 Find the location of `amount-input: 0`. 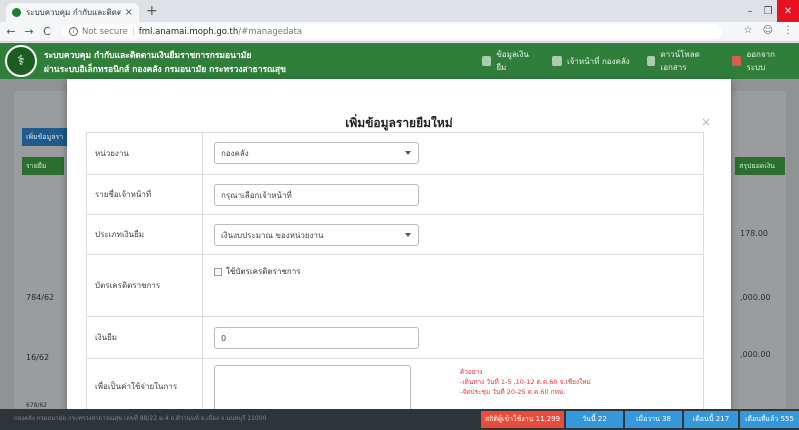

amount-input: 0 is located at coordinates (316, 338).